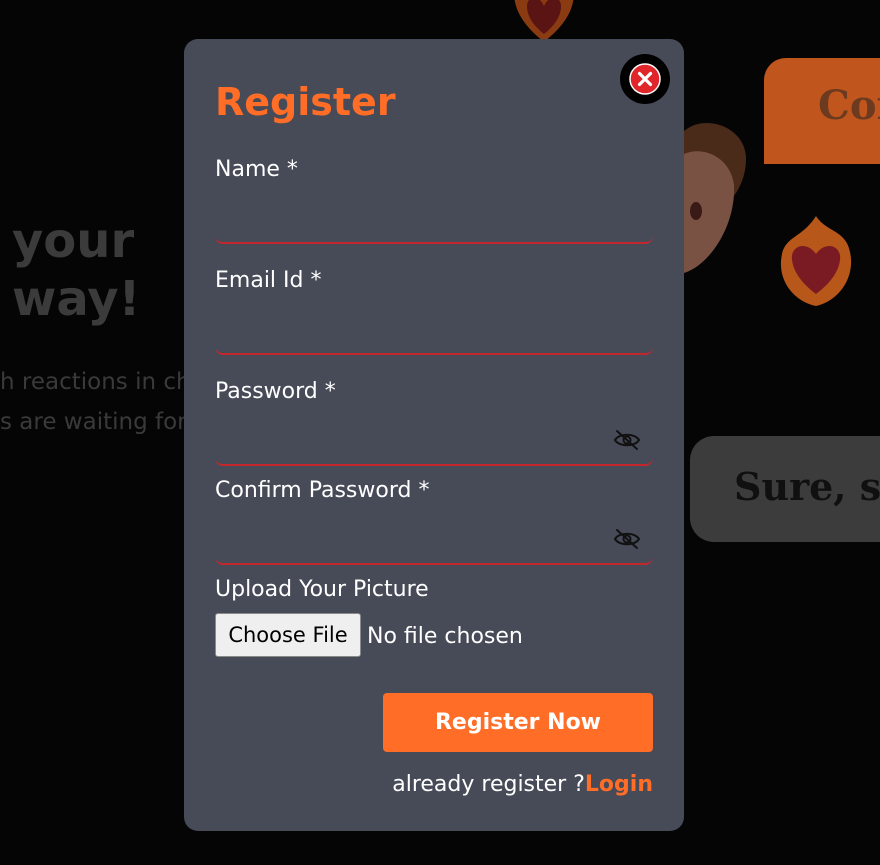 This screenshot has width=880, height=865. Describe the element at coordinates (268, 280) in the screenshot. I see `email-label: Email Id *` at that location.